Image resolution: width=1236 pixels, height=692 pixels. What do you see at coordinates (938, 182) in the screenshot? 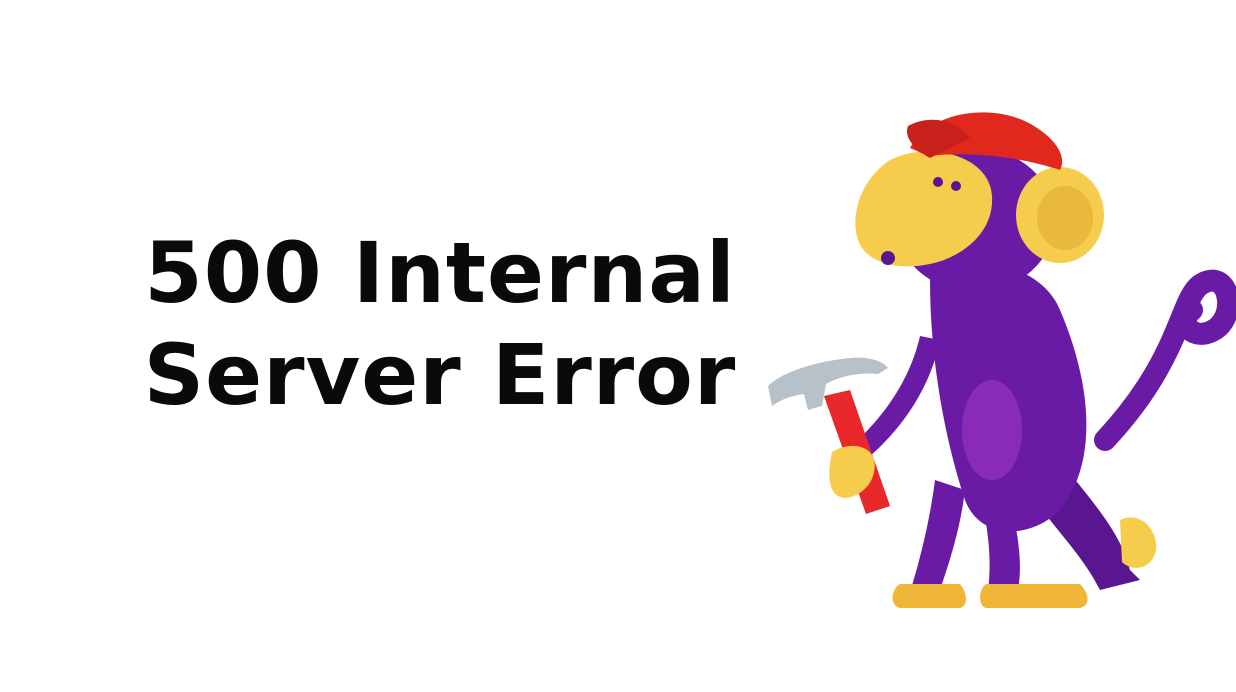
I see `monkey-eye-left` at bounding box center [938, 182].